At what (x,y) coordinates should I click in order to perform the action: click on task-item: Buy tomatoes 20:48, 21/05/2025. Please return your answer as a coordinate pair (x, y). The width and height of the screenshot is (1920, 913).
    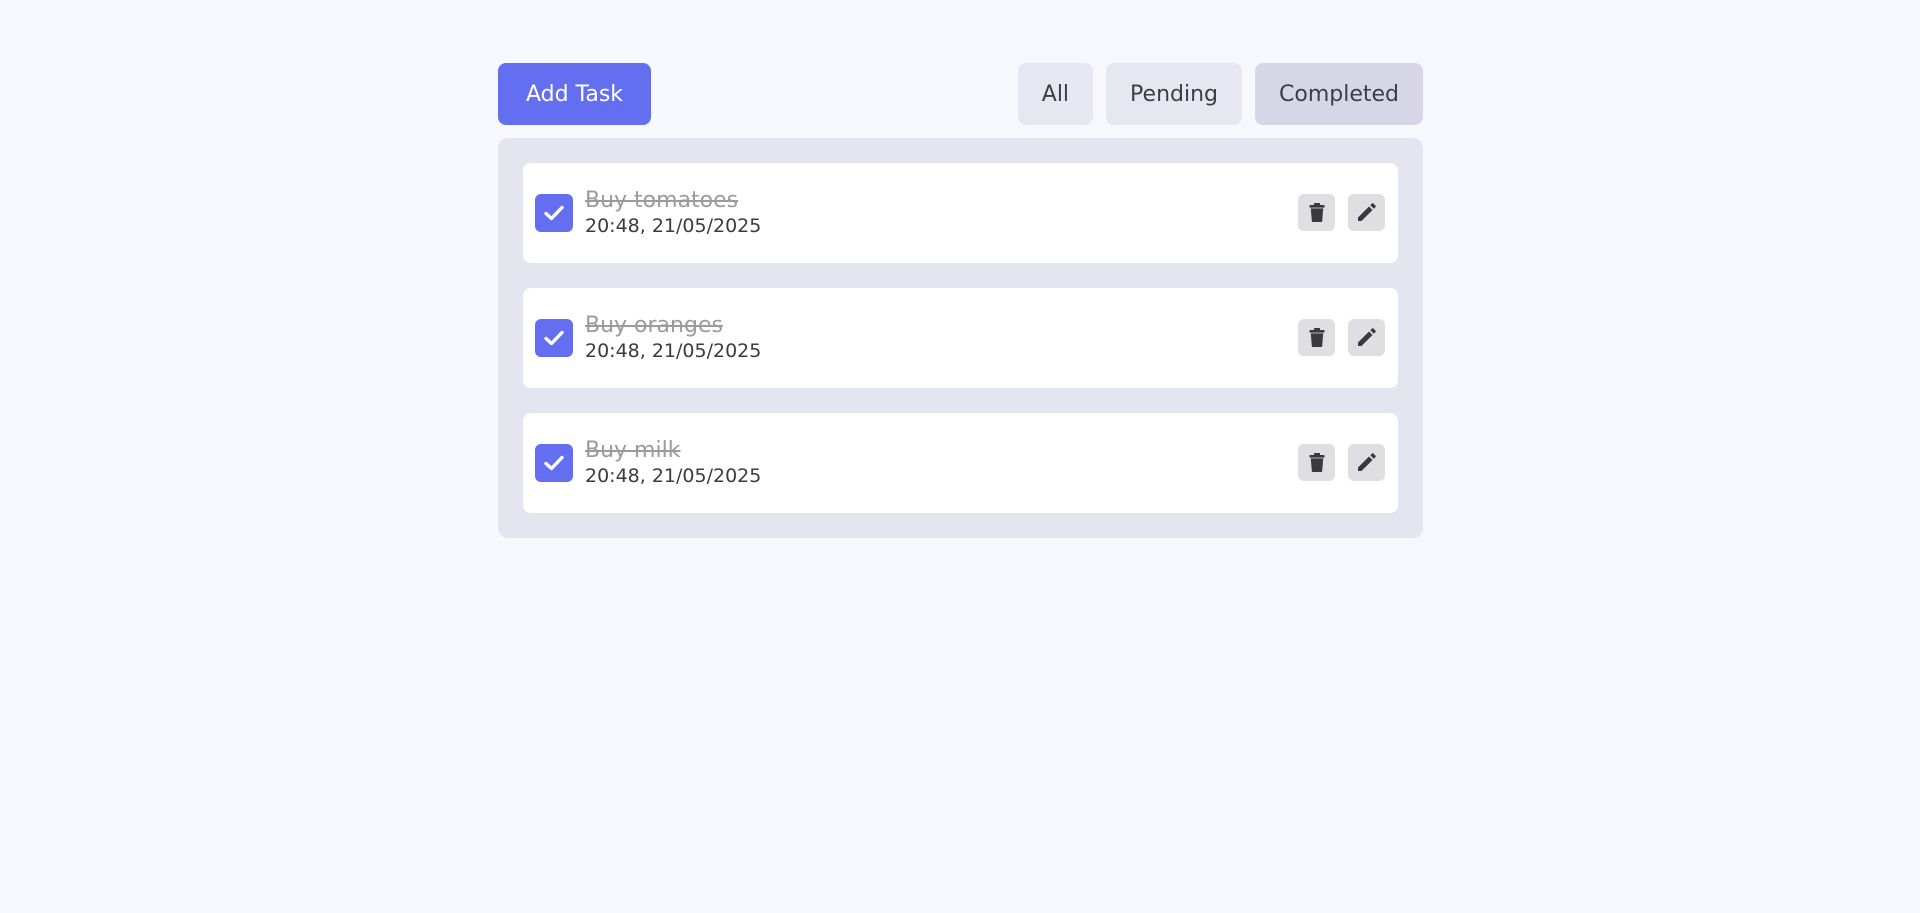
    Looking at the image, I should click on (960, 213).